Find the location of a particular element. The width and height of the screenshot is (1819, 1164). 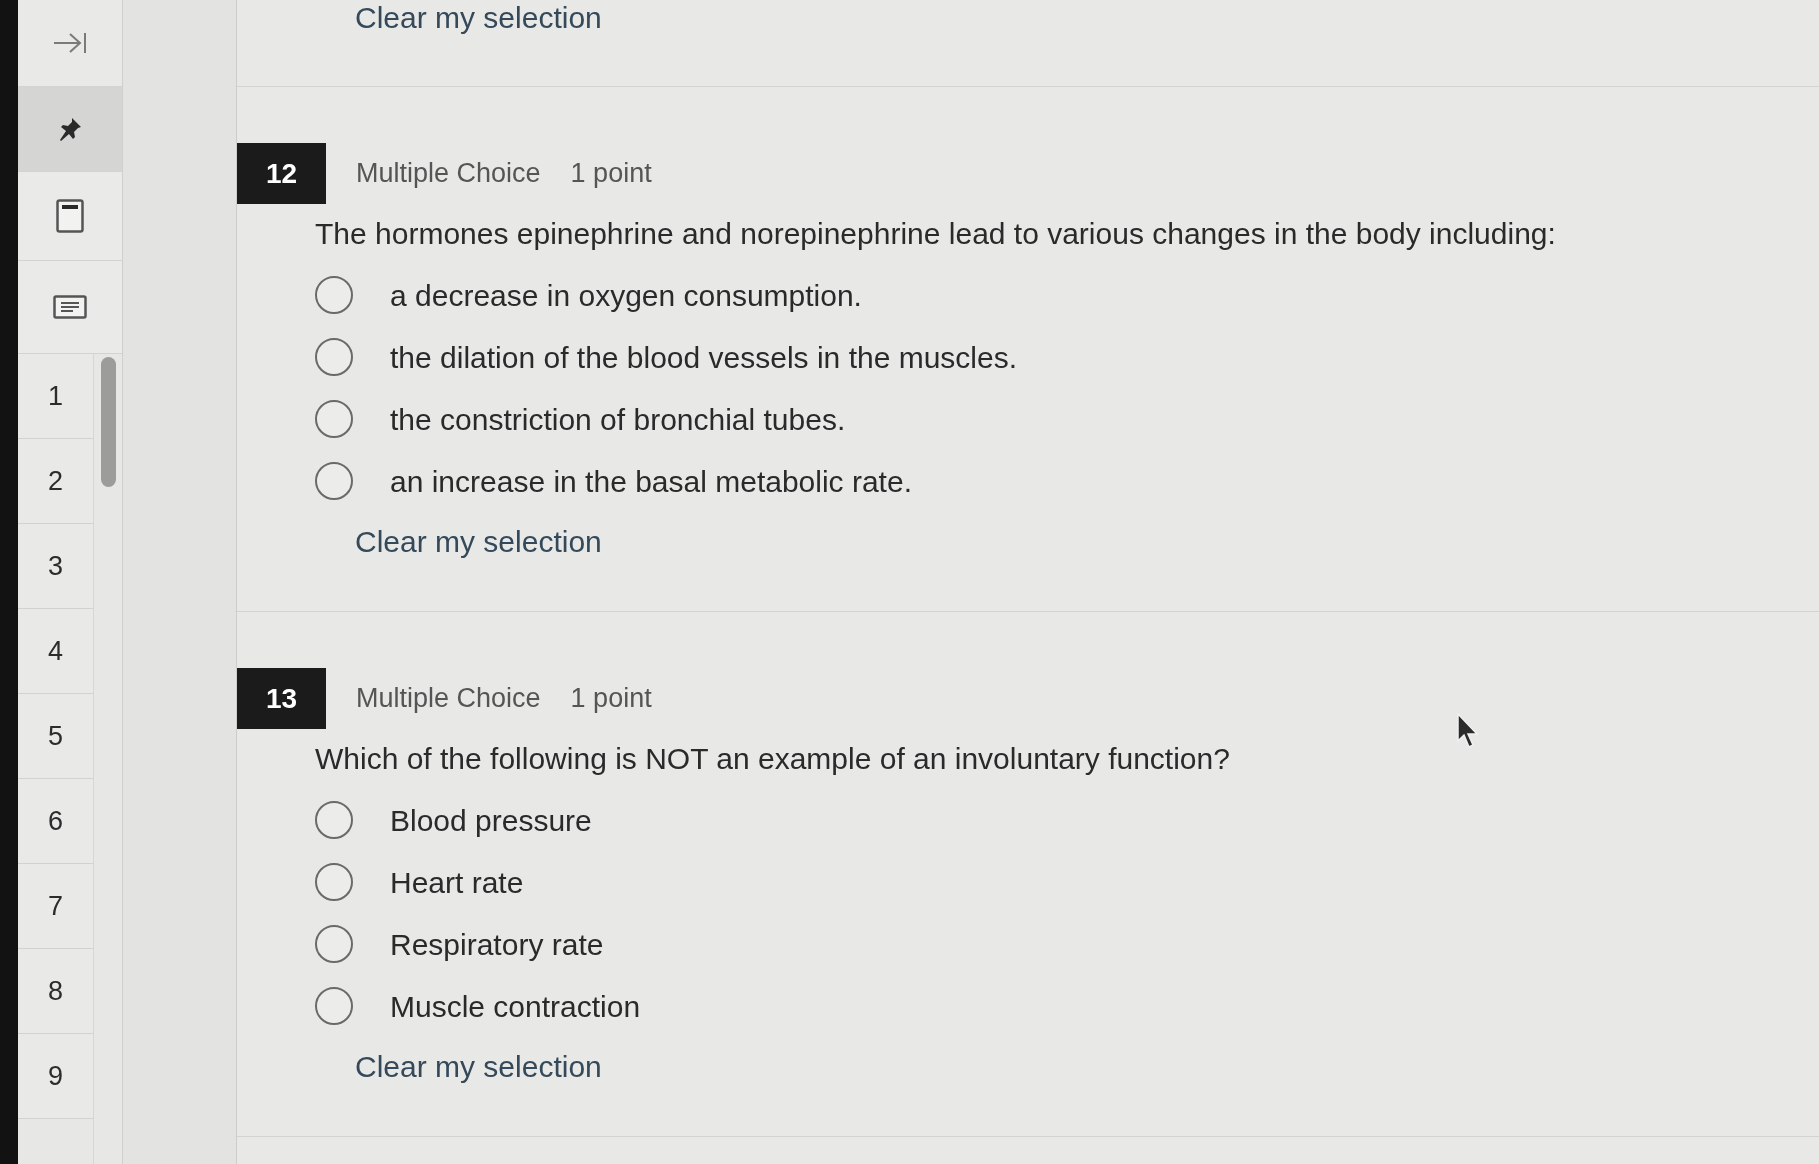

answer-option: Heart rate is located at coordinates (457, 882).